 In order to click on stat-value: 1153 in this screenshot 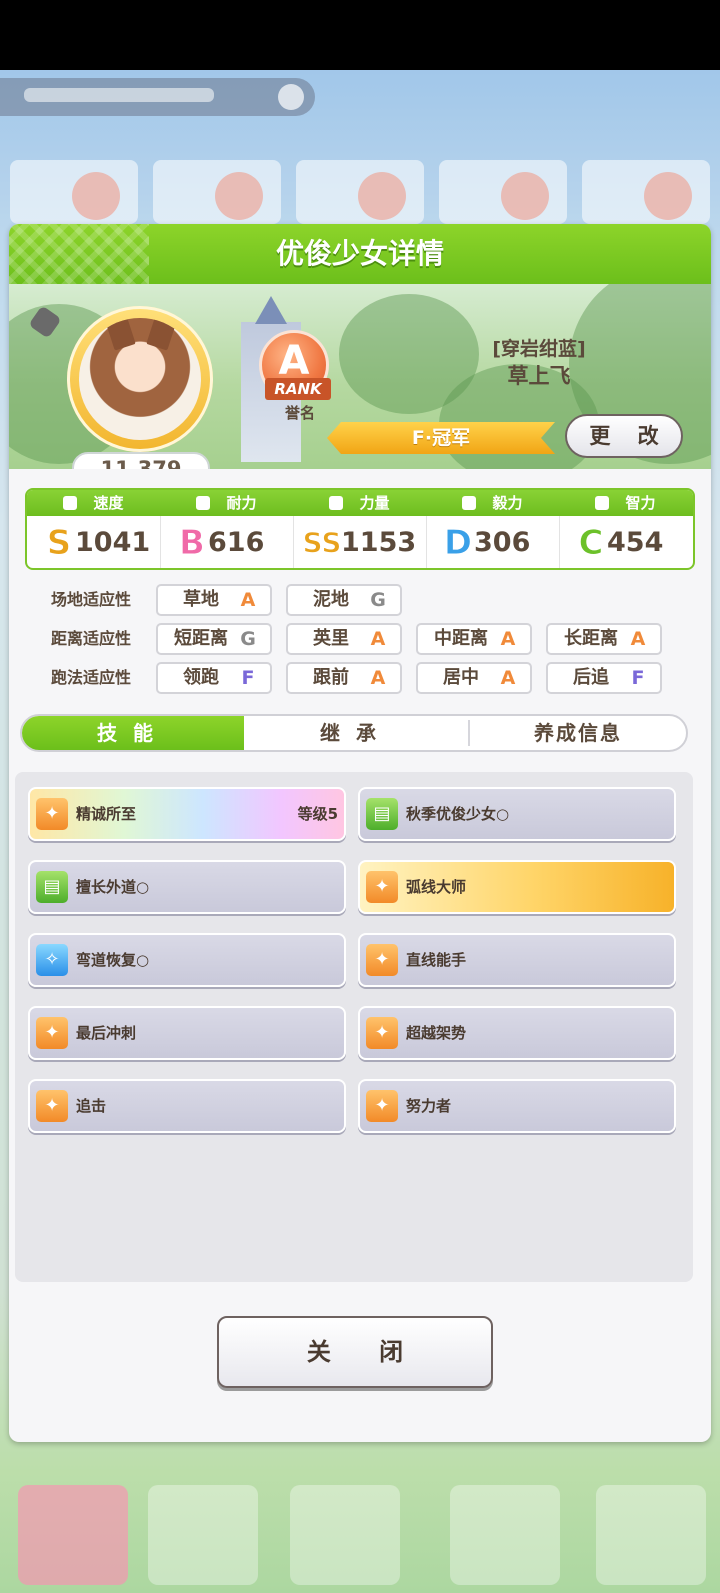, I will do `click(379, 542)`.